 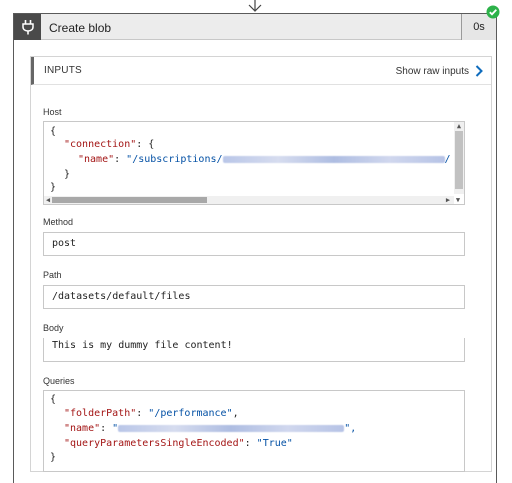 I want to click on scroll-left-icon: ◀, so click(x=48, y=200).